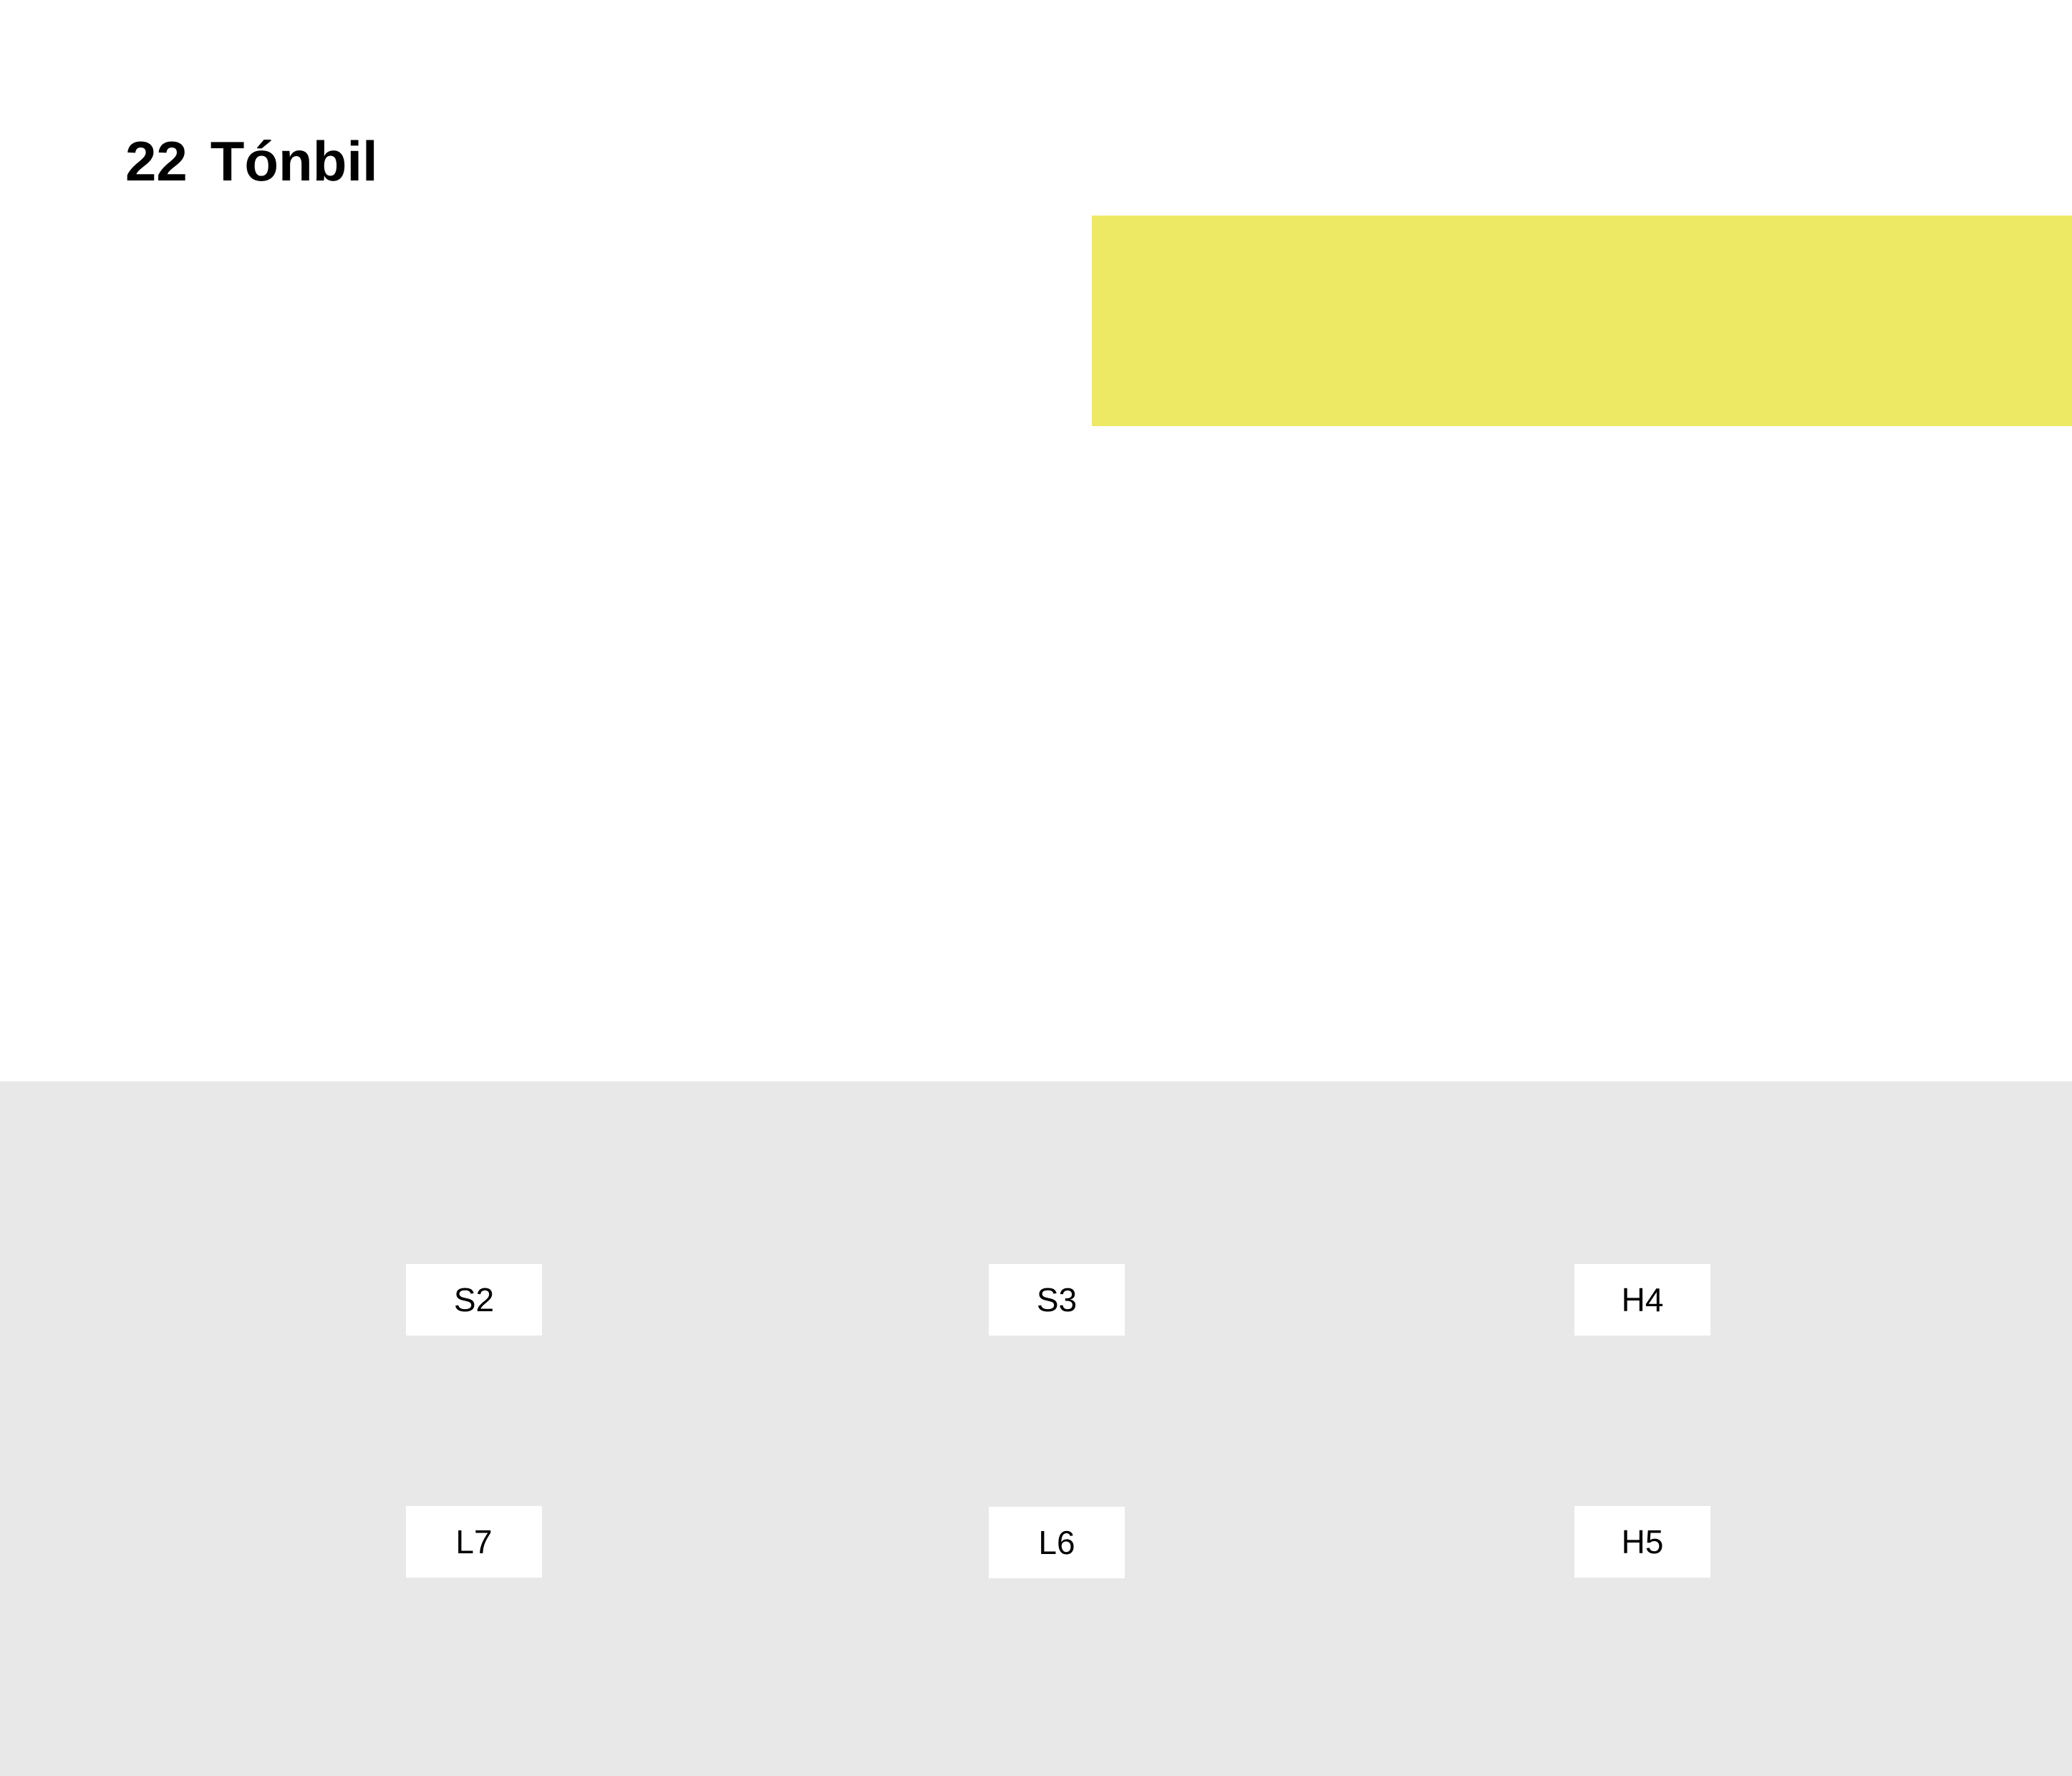 The height and width of the screenshot is (1776, 2072). Describe the element at coordinates (474, 1542) in the screenshot. I see `choice-button-l7: L7` at that location.